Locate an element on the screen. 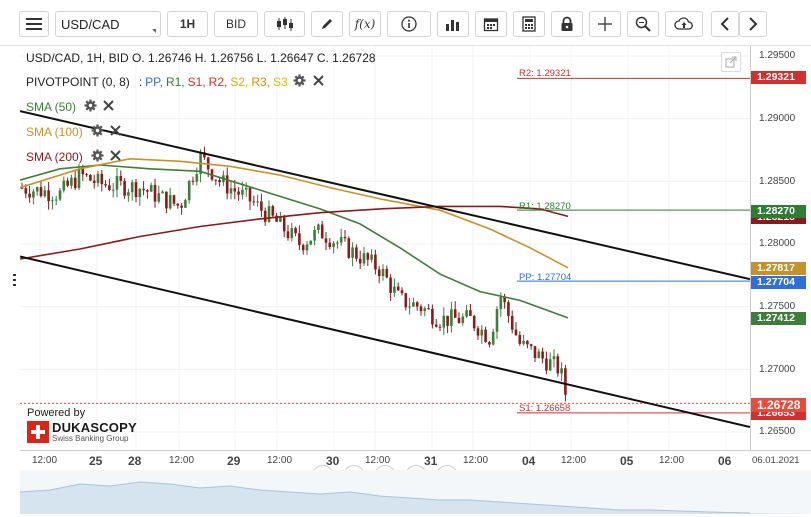 The height and width of the screenshot is (517, 811). sma200-settings-icon is located at coordinates (97, 157).